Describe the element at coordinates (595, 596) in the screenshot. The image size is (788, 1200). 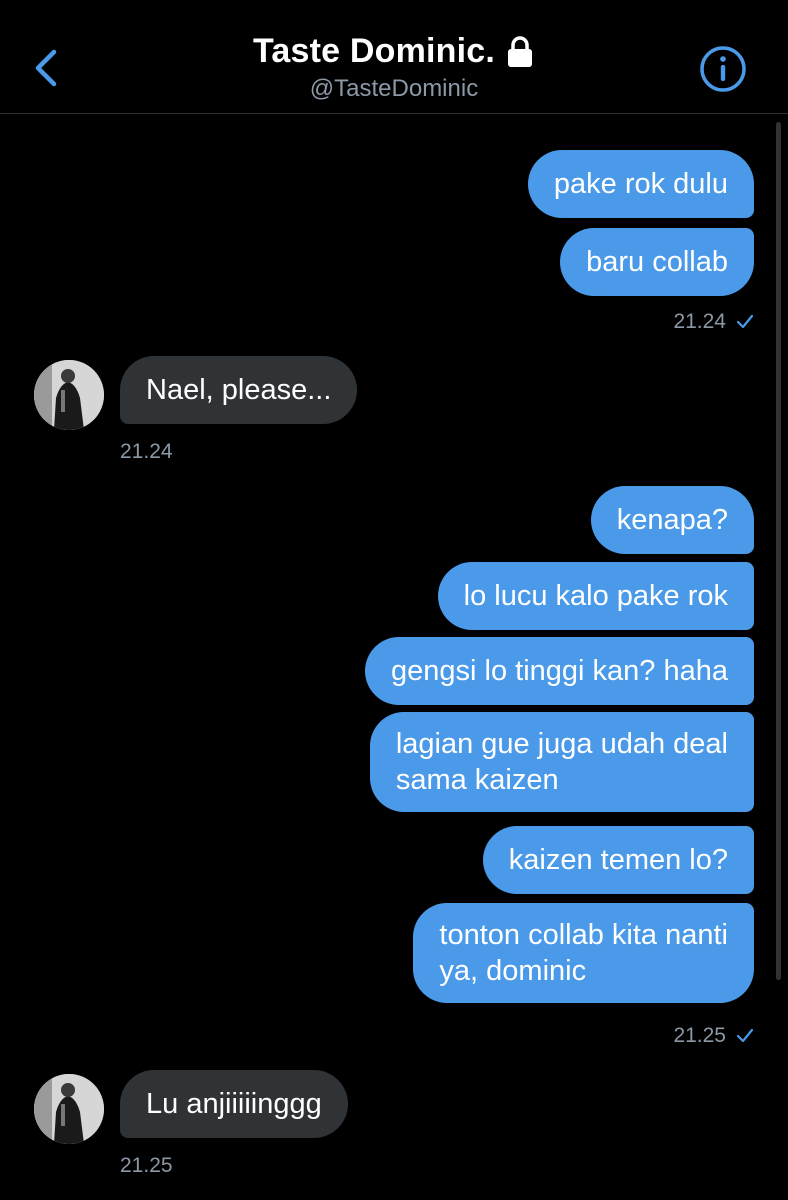
I see `outgoing-message: lo lucu kalo pake rok` at that location.